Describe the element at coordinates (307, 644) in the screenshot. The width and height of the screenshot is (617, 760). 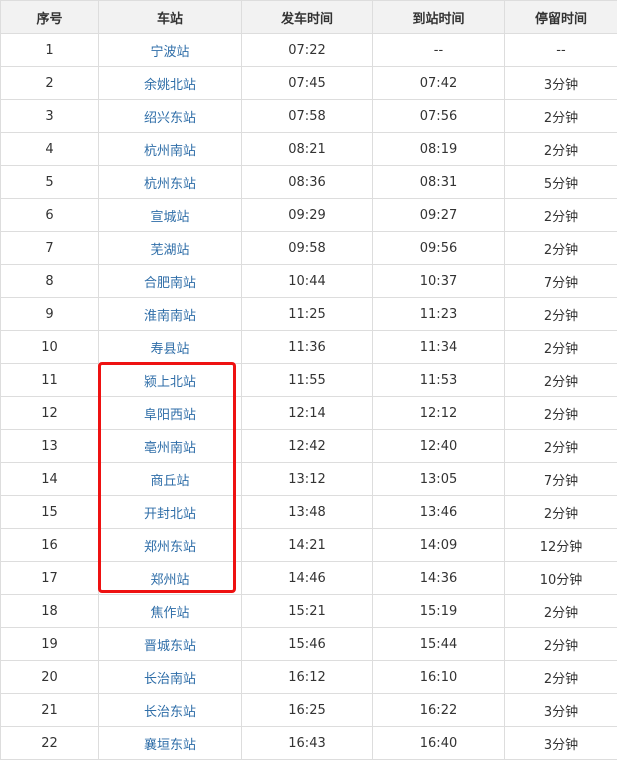
I see `cell-depart-time: 15:46` at that location.